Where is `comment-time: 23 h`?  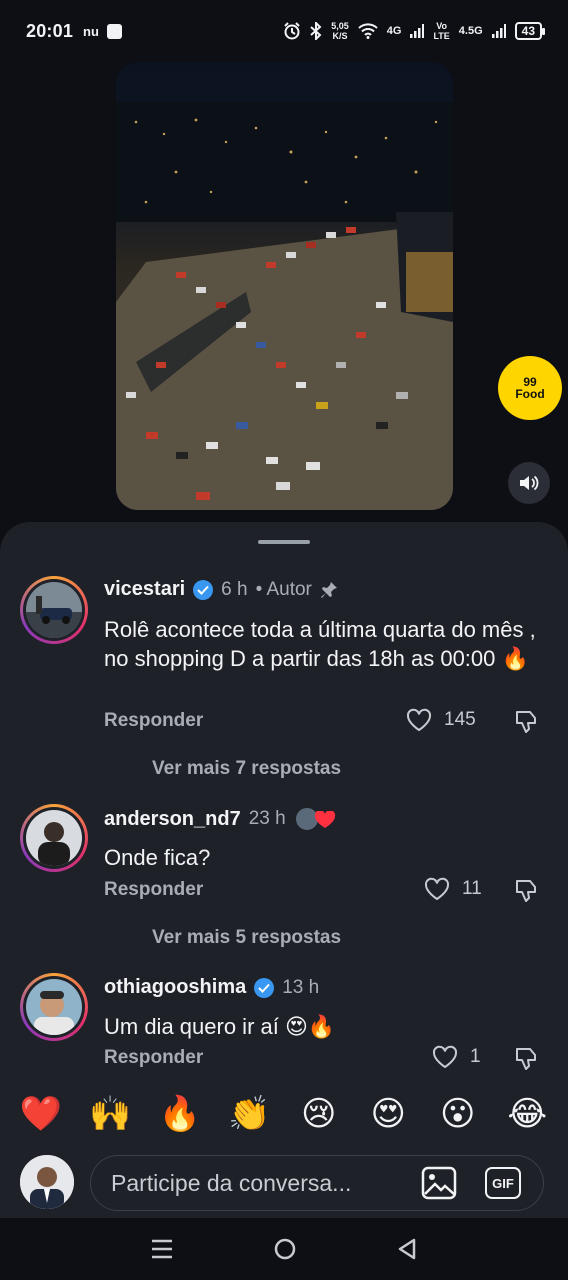
comment-time: 23 h is located at coordinates (267, 818).